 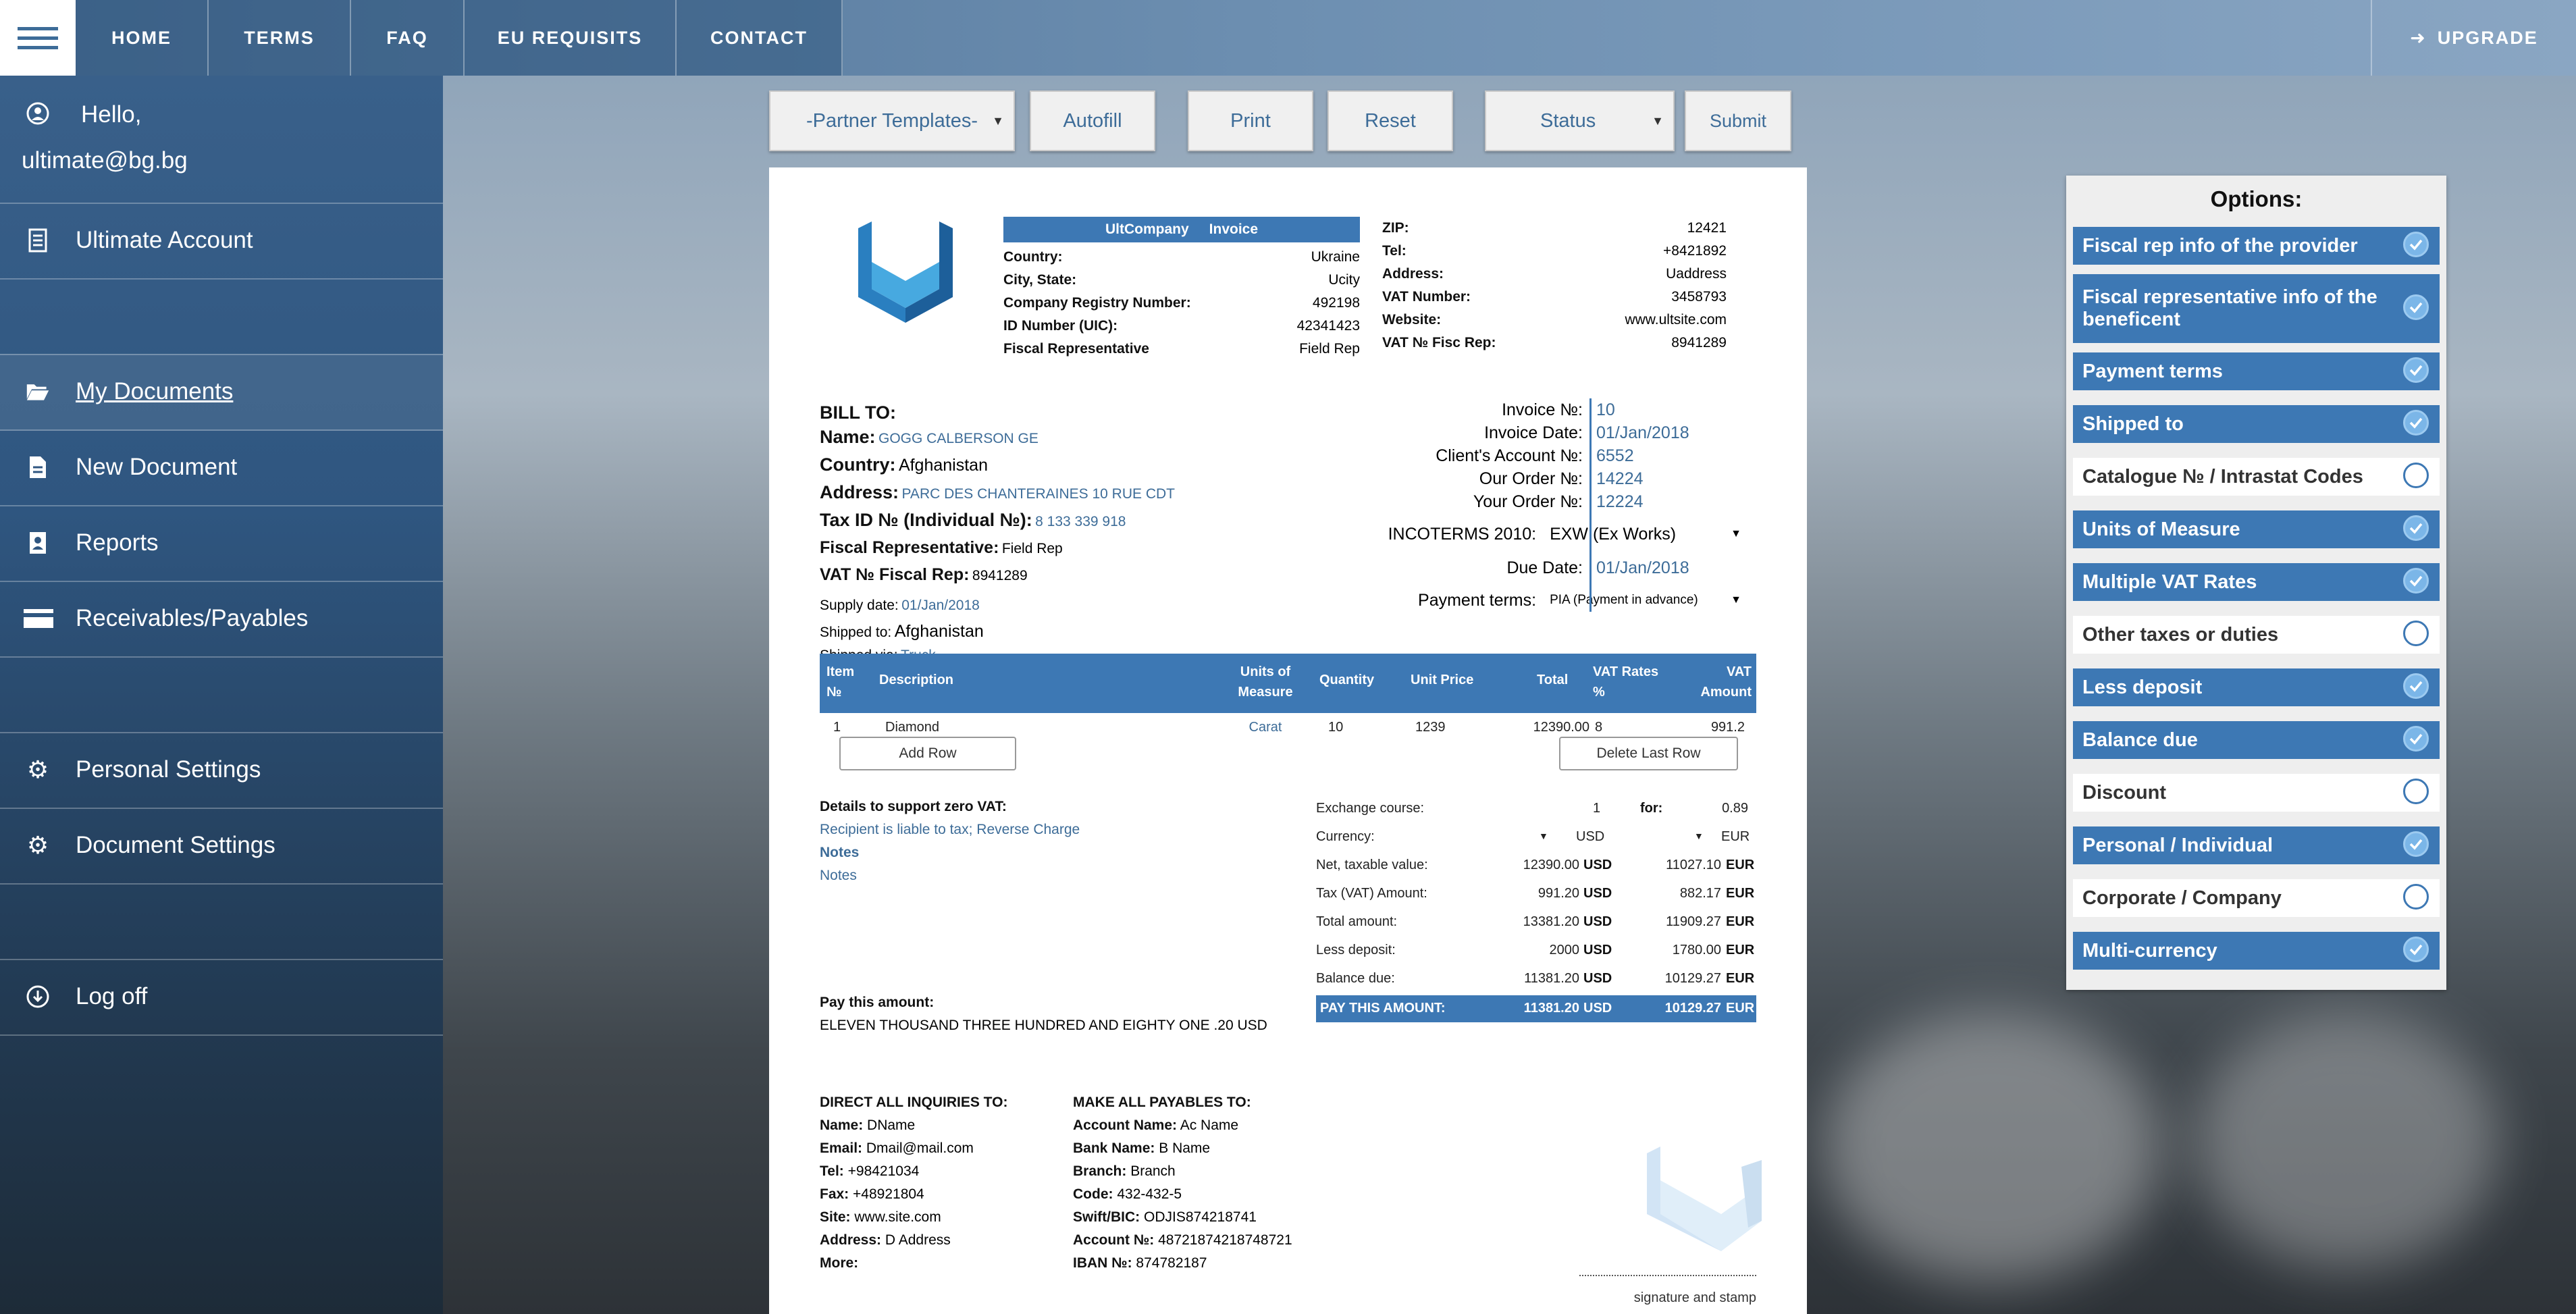 What do you see at coordinates (1184, 1148) in the screenshot?
I see `field-value: B Name` at bounding box center [1184, 1148].